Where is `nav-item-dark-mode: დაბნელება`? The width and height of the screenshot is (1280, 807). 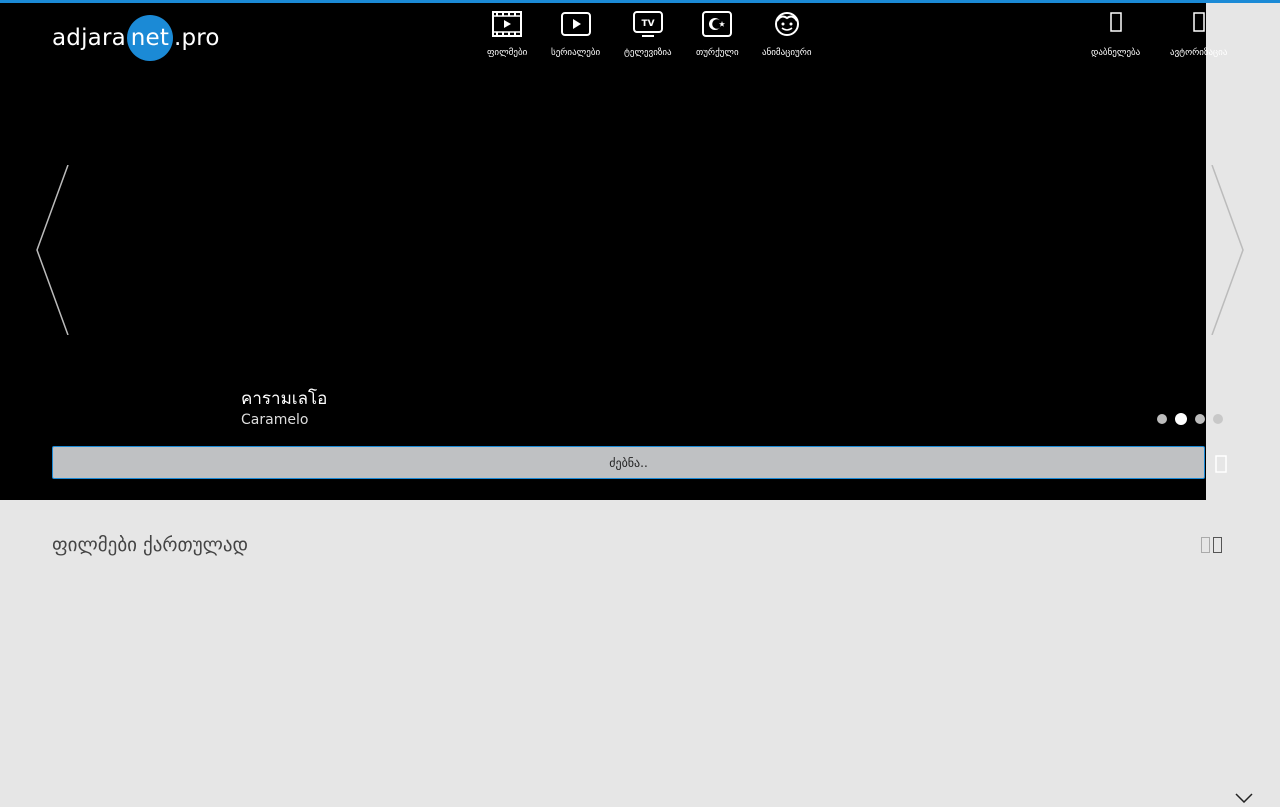 nav-item-dark-mode: დაბნელება is located at coordinates (1115, 34).